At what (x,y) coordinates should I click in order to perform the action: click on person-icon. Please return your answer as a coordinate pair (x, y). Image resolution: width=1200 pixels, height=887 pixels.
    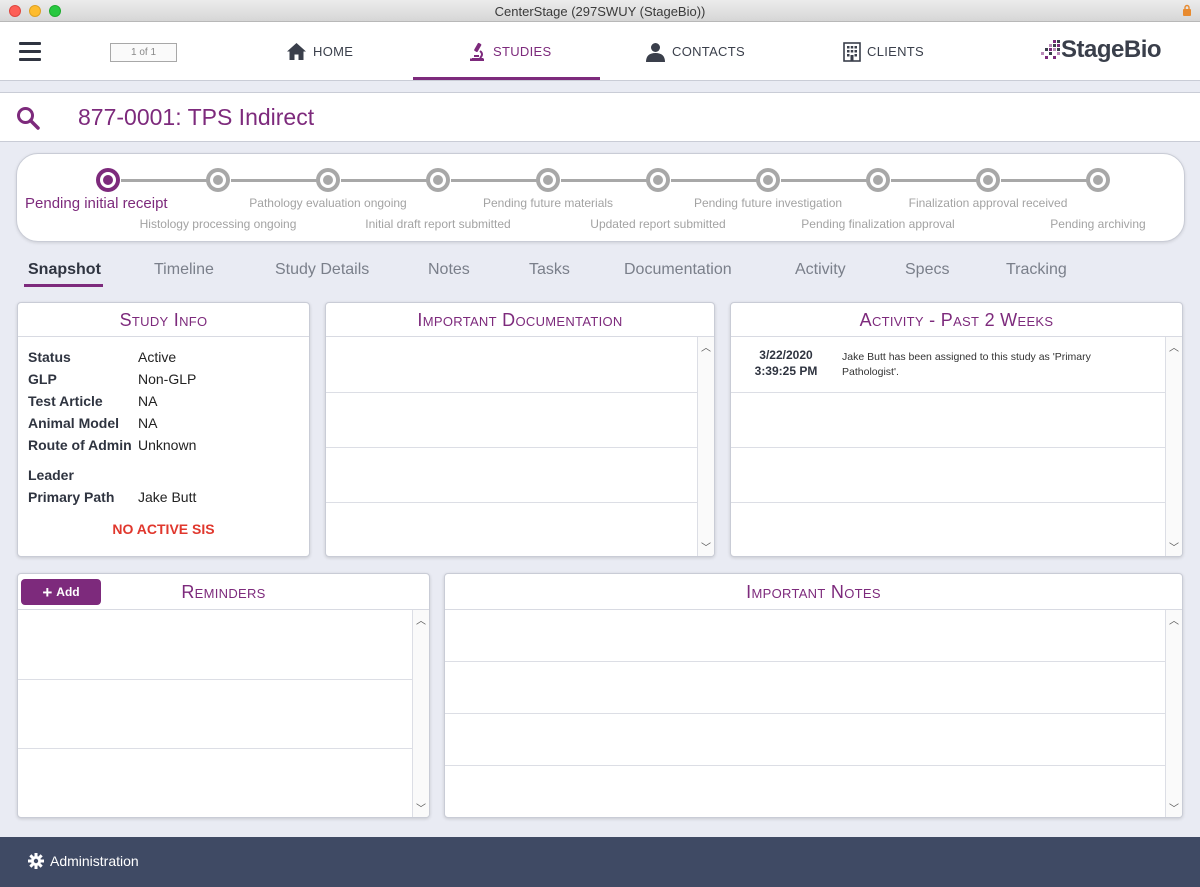
    Looking at the image, I should click on (655, 52).